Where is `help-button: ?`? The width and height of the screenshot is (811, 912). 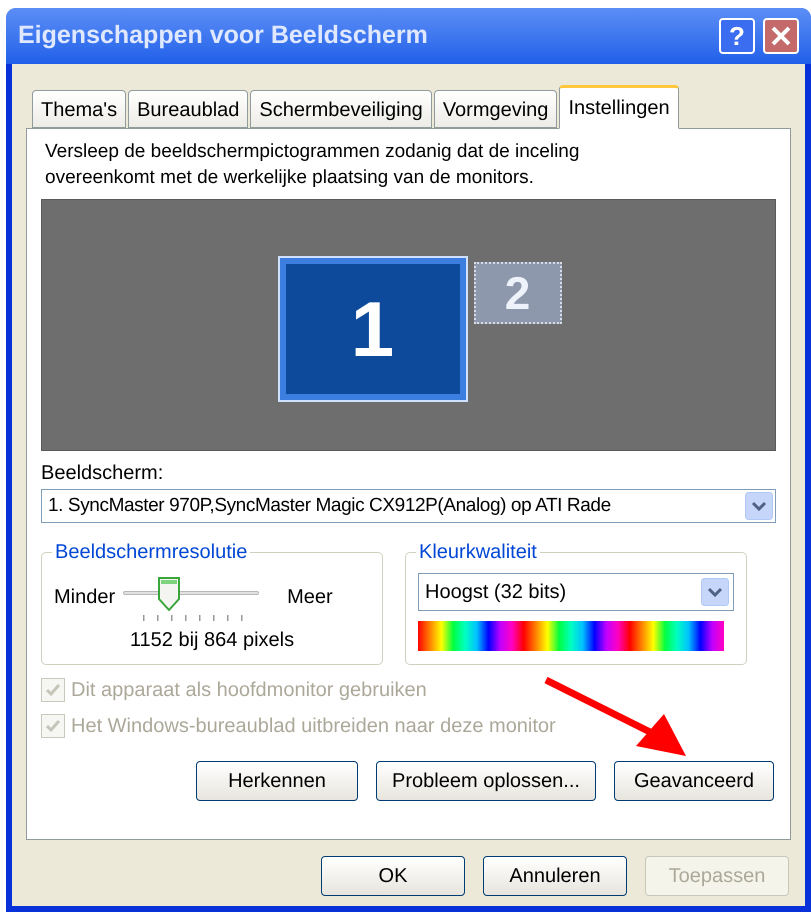 help-button: ? is located at coordinates (737, 36).